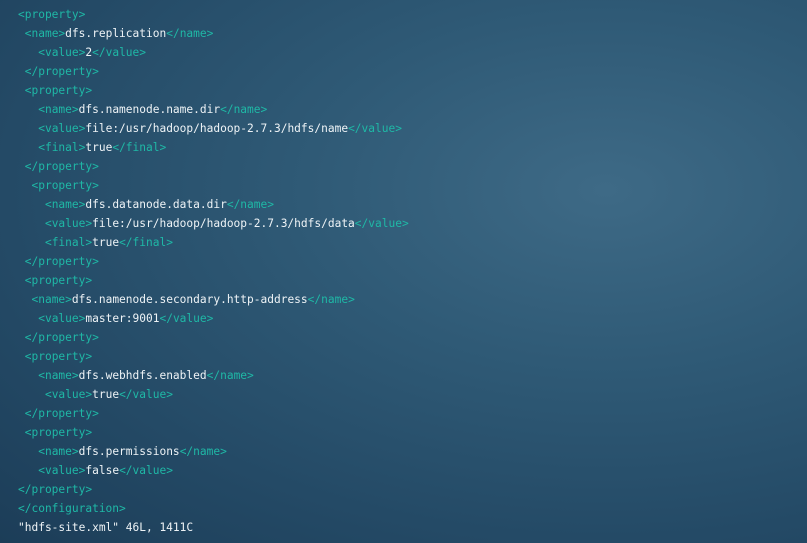 This screenshot has width=807, height=543. I want to click on code-line: <name>dfs.namenode.name.dir</name>, so click(412, 109).